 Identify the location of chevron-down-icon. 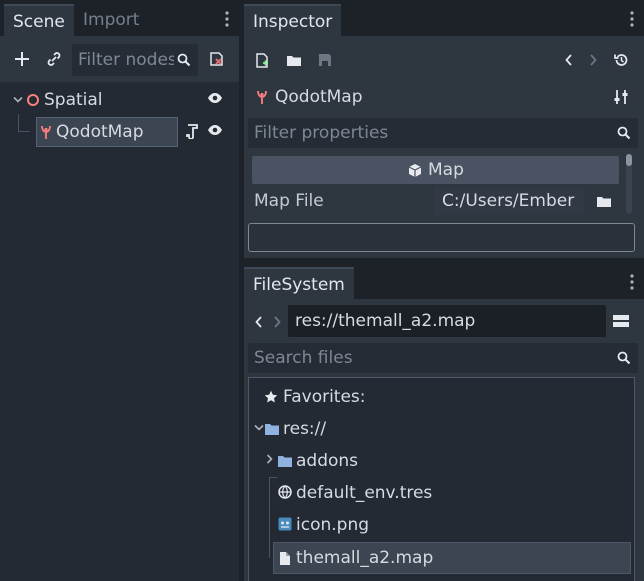
(18, 100).